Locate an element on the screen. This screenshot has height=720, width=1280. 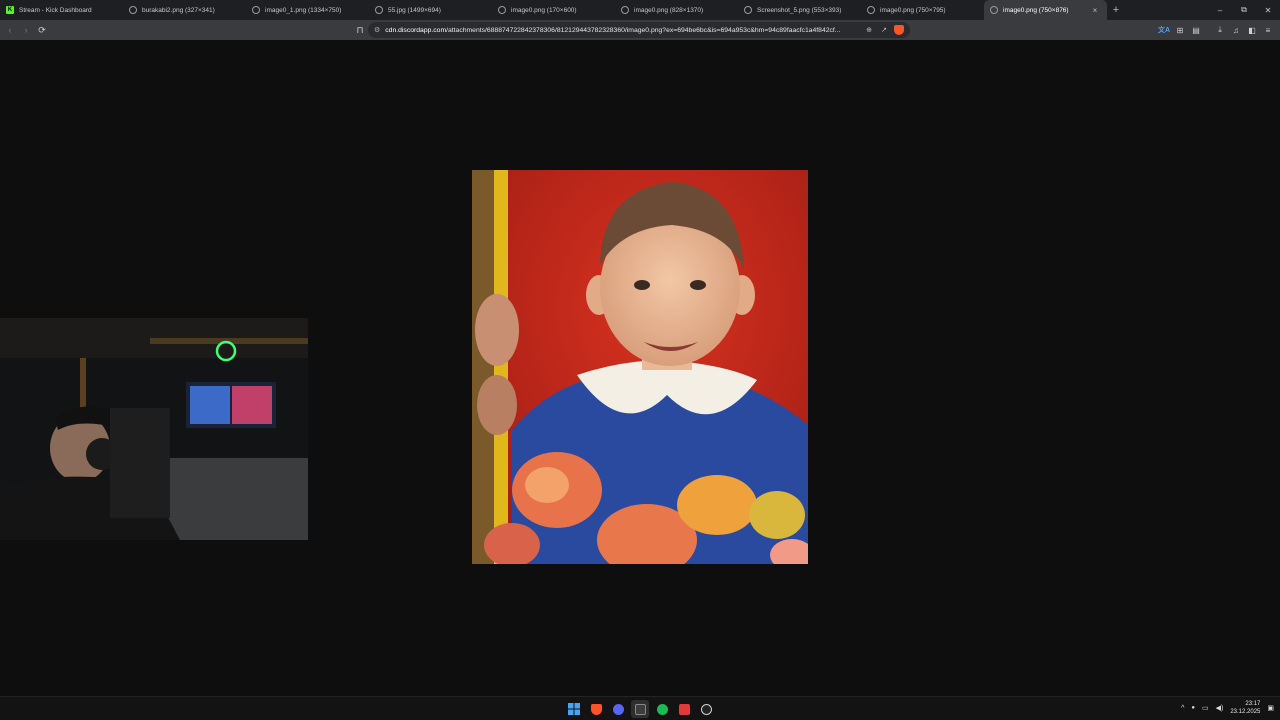
taskbar-apps is located at coordinates (640, 709).